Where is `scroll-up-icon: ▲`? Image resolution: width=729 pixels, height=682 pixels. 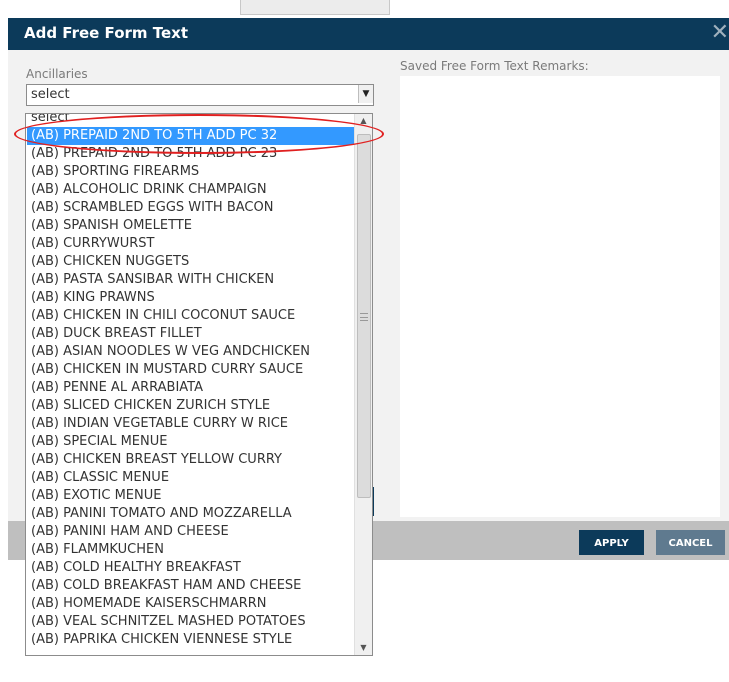
scroll-up-icon: ▲ is located at coordinates (363, 121).